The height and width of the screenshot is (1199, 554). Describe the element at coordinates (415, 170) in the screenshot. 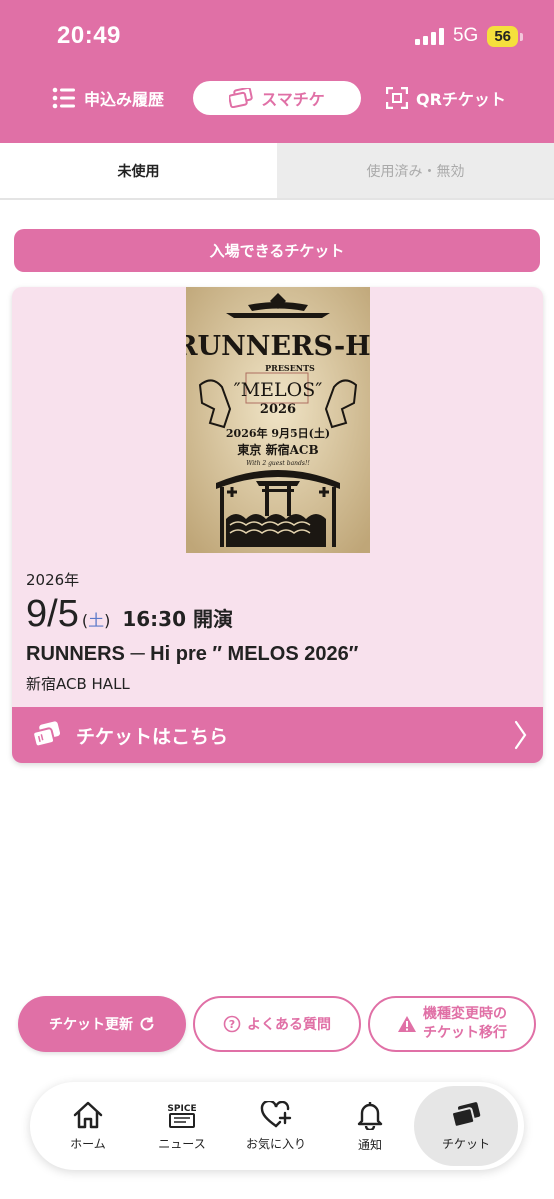

I see `tab-used-invalid: 使用済み・無効` at that location.